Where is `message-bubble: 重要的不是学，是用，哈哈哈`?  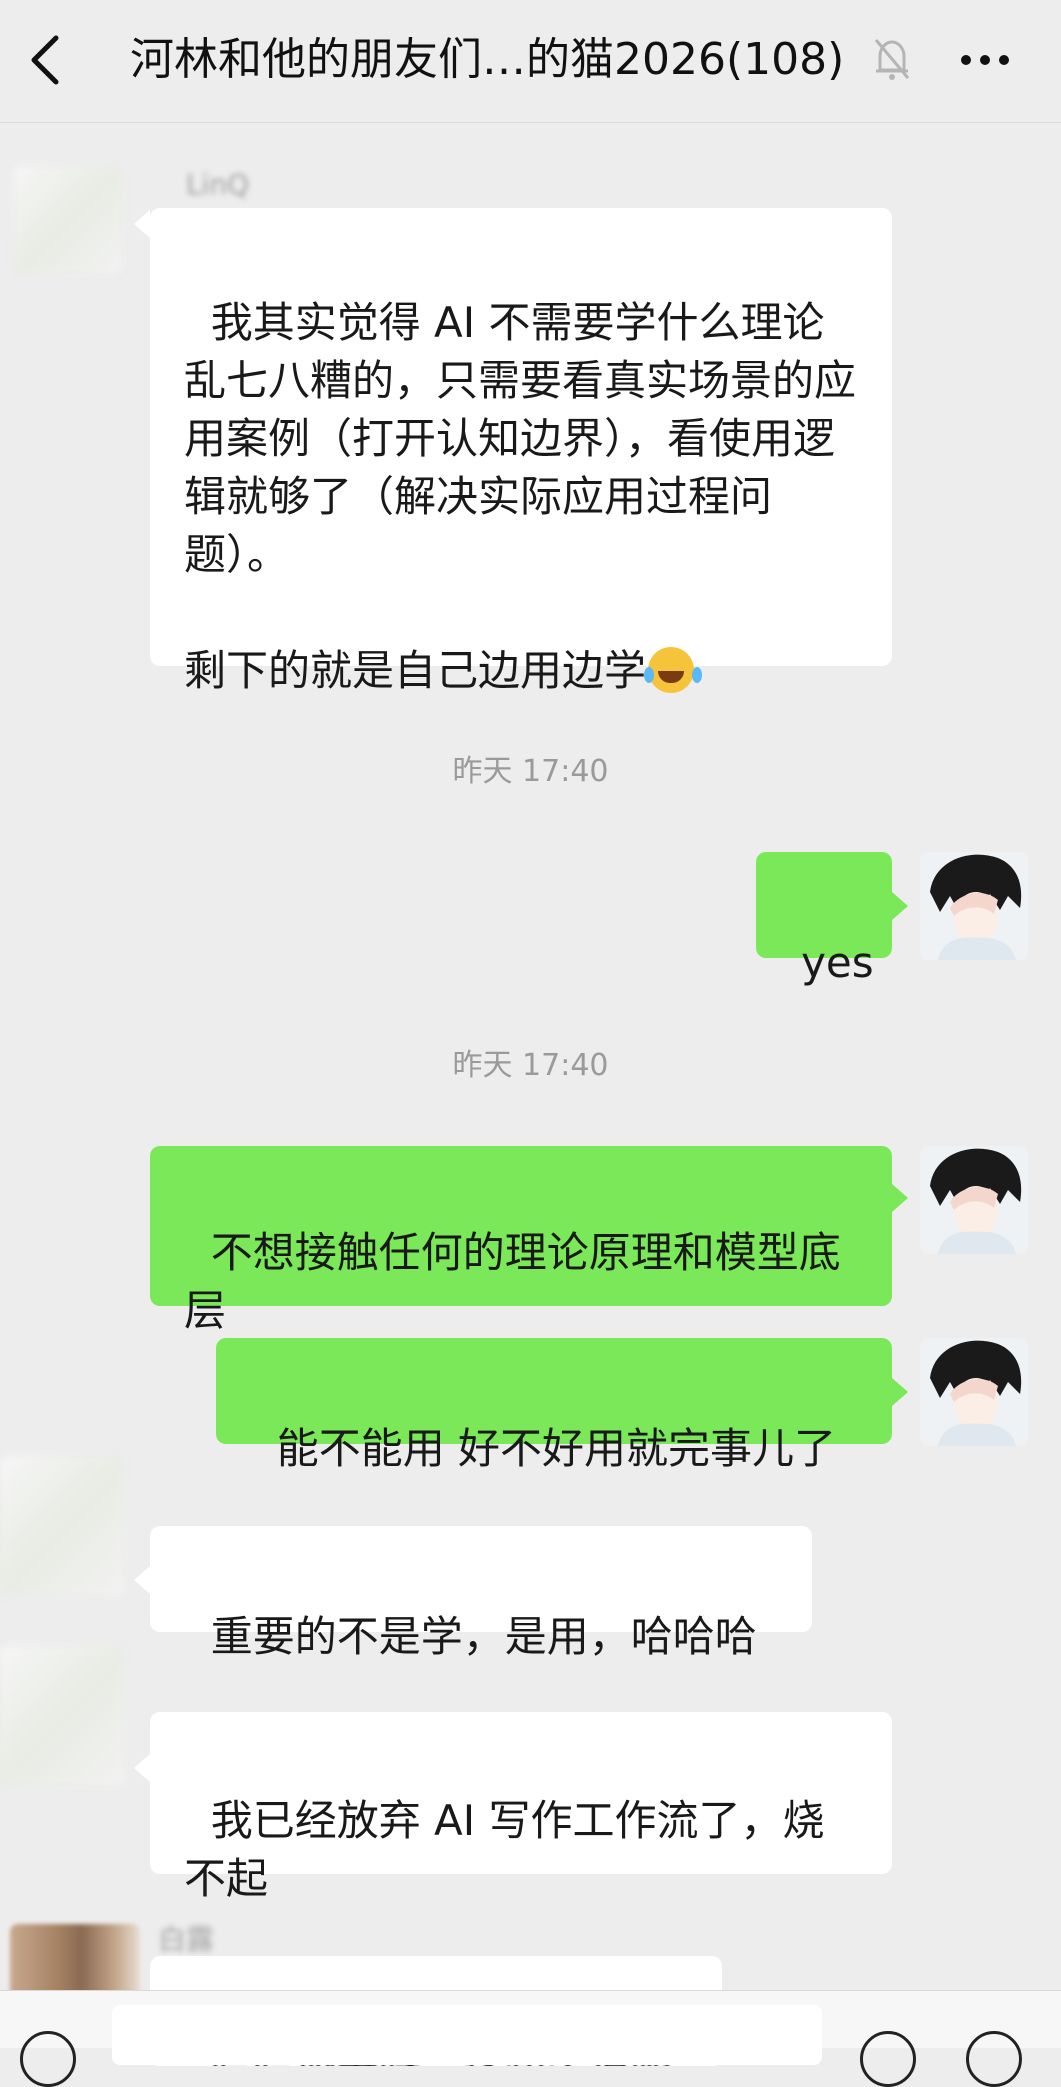
message-bubble: 重要的不是学，是用，哈哈哈 is located at coordinates (481, 1593).